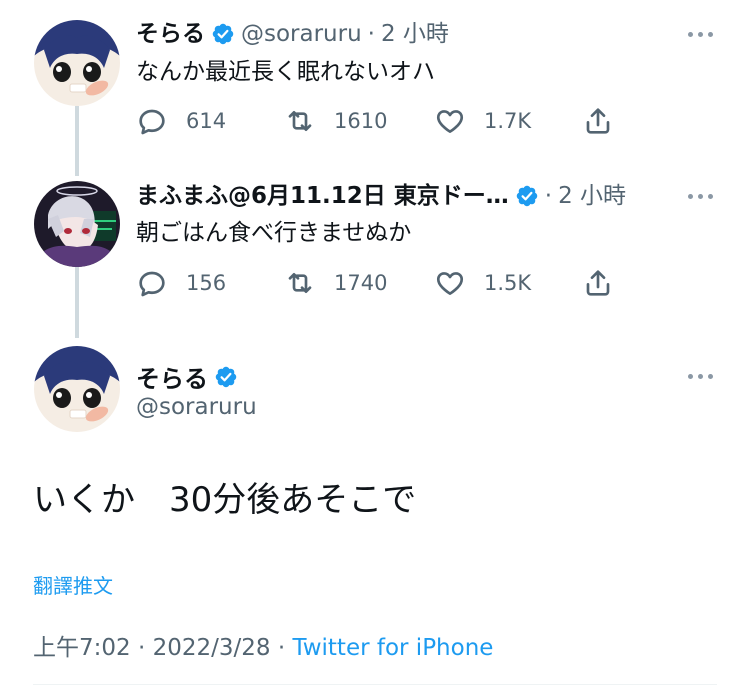 This screenshot has height=686, width=750. I want to click on tweet-header: そらる @soraruru · 2 小時, so click(292, 34).